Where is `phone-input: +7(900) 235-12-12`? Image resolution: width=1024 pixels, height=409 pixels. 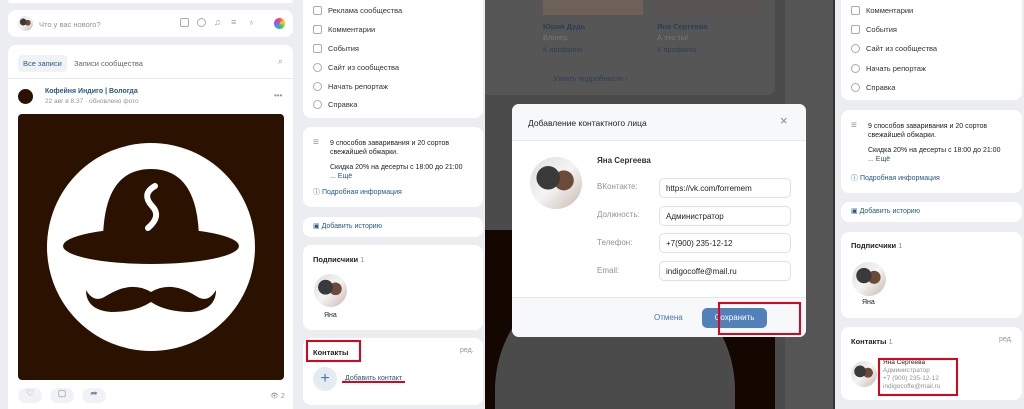
phone-input: +7(900) 235-12-12 is located at coordinates (725, 243).